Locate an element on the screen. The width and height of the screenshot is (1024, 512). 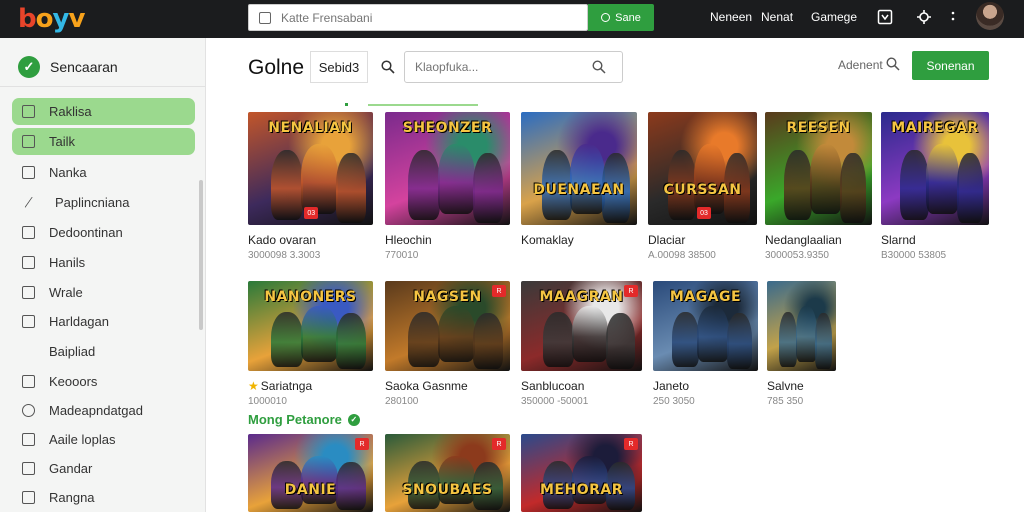
page-title: Golne is located at coordinates (276, 67).